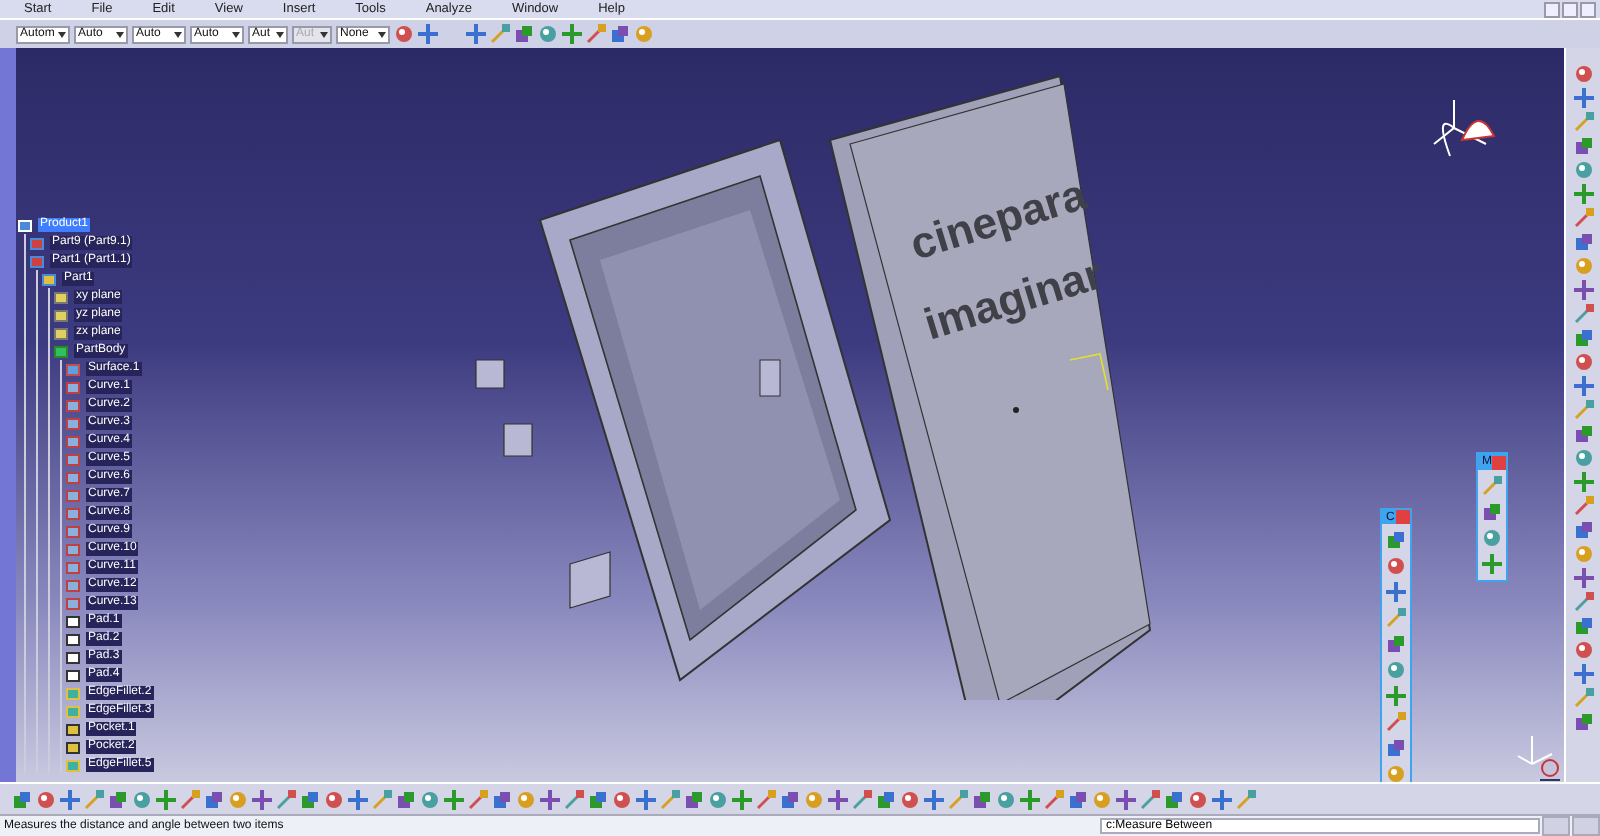  Describe the element at coordinates (1588, 9) in the screenshot. I see `close-button` at that location.